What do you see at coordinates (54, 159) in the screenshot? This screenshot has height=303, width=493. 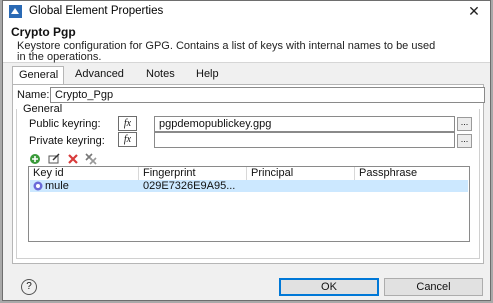 I see `edit-icon` at bounding box center [54, 159].